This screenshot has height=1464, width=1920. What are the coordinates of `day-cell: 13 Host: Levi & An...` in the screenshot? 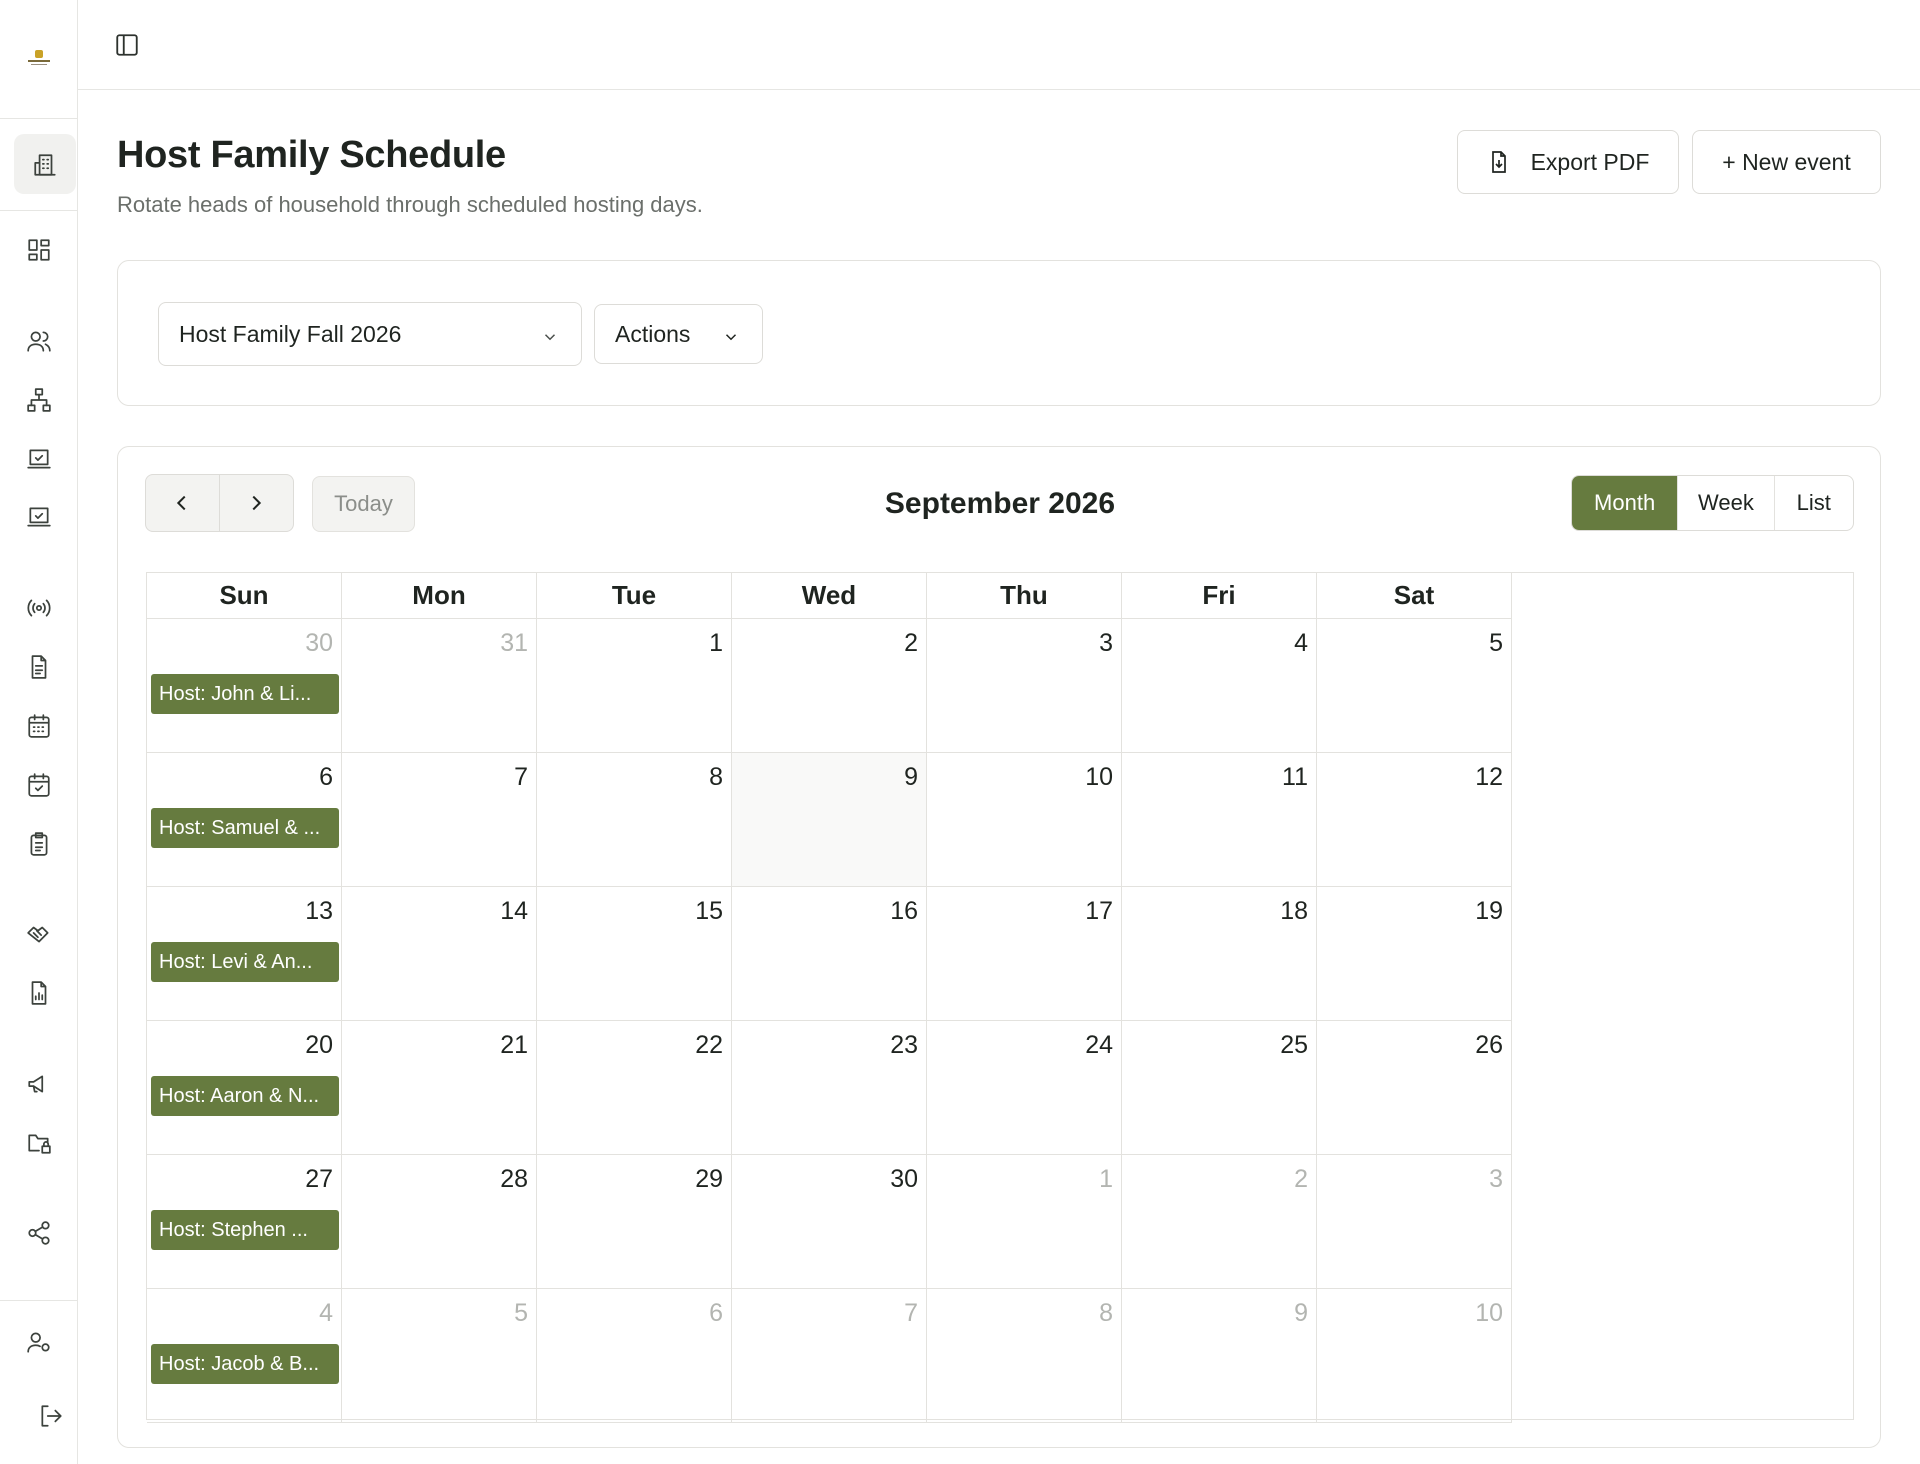 It's located at (244, 954).